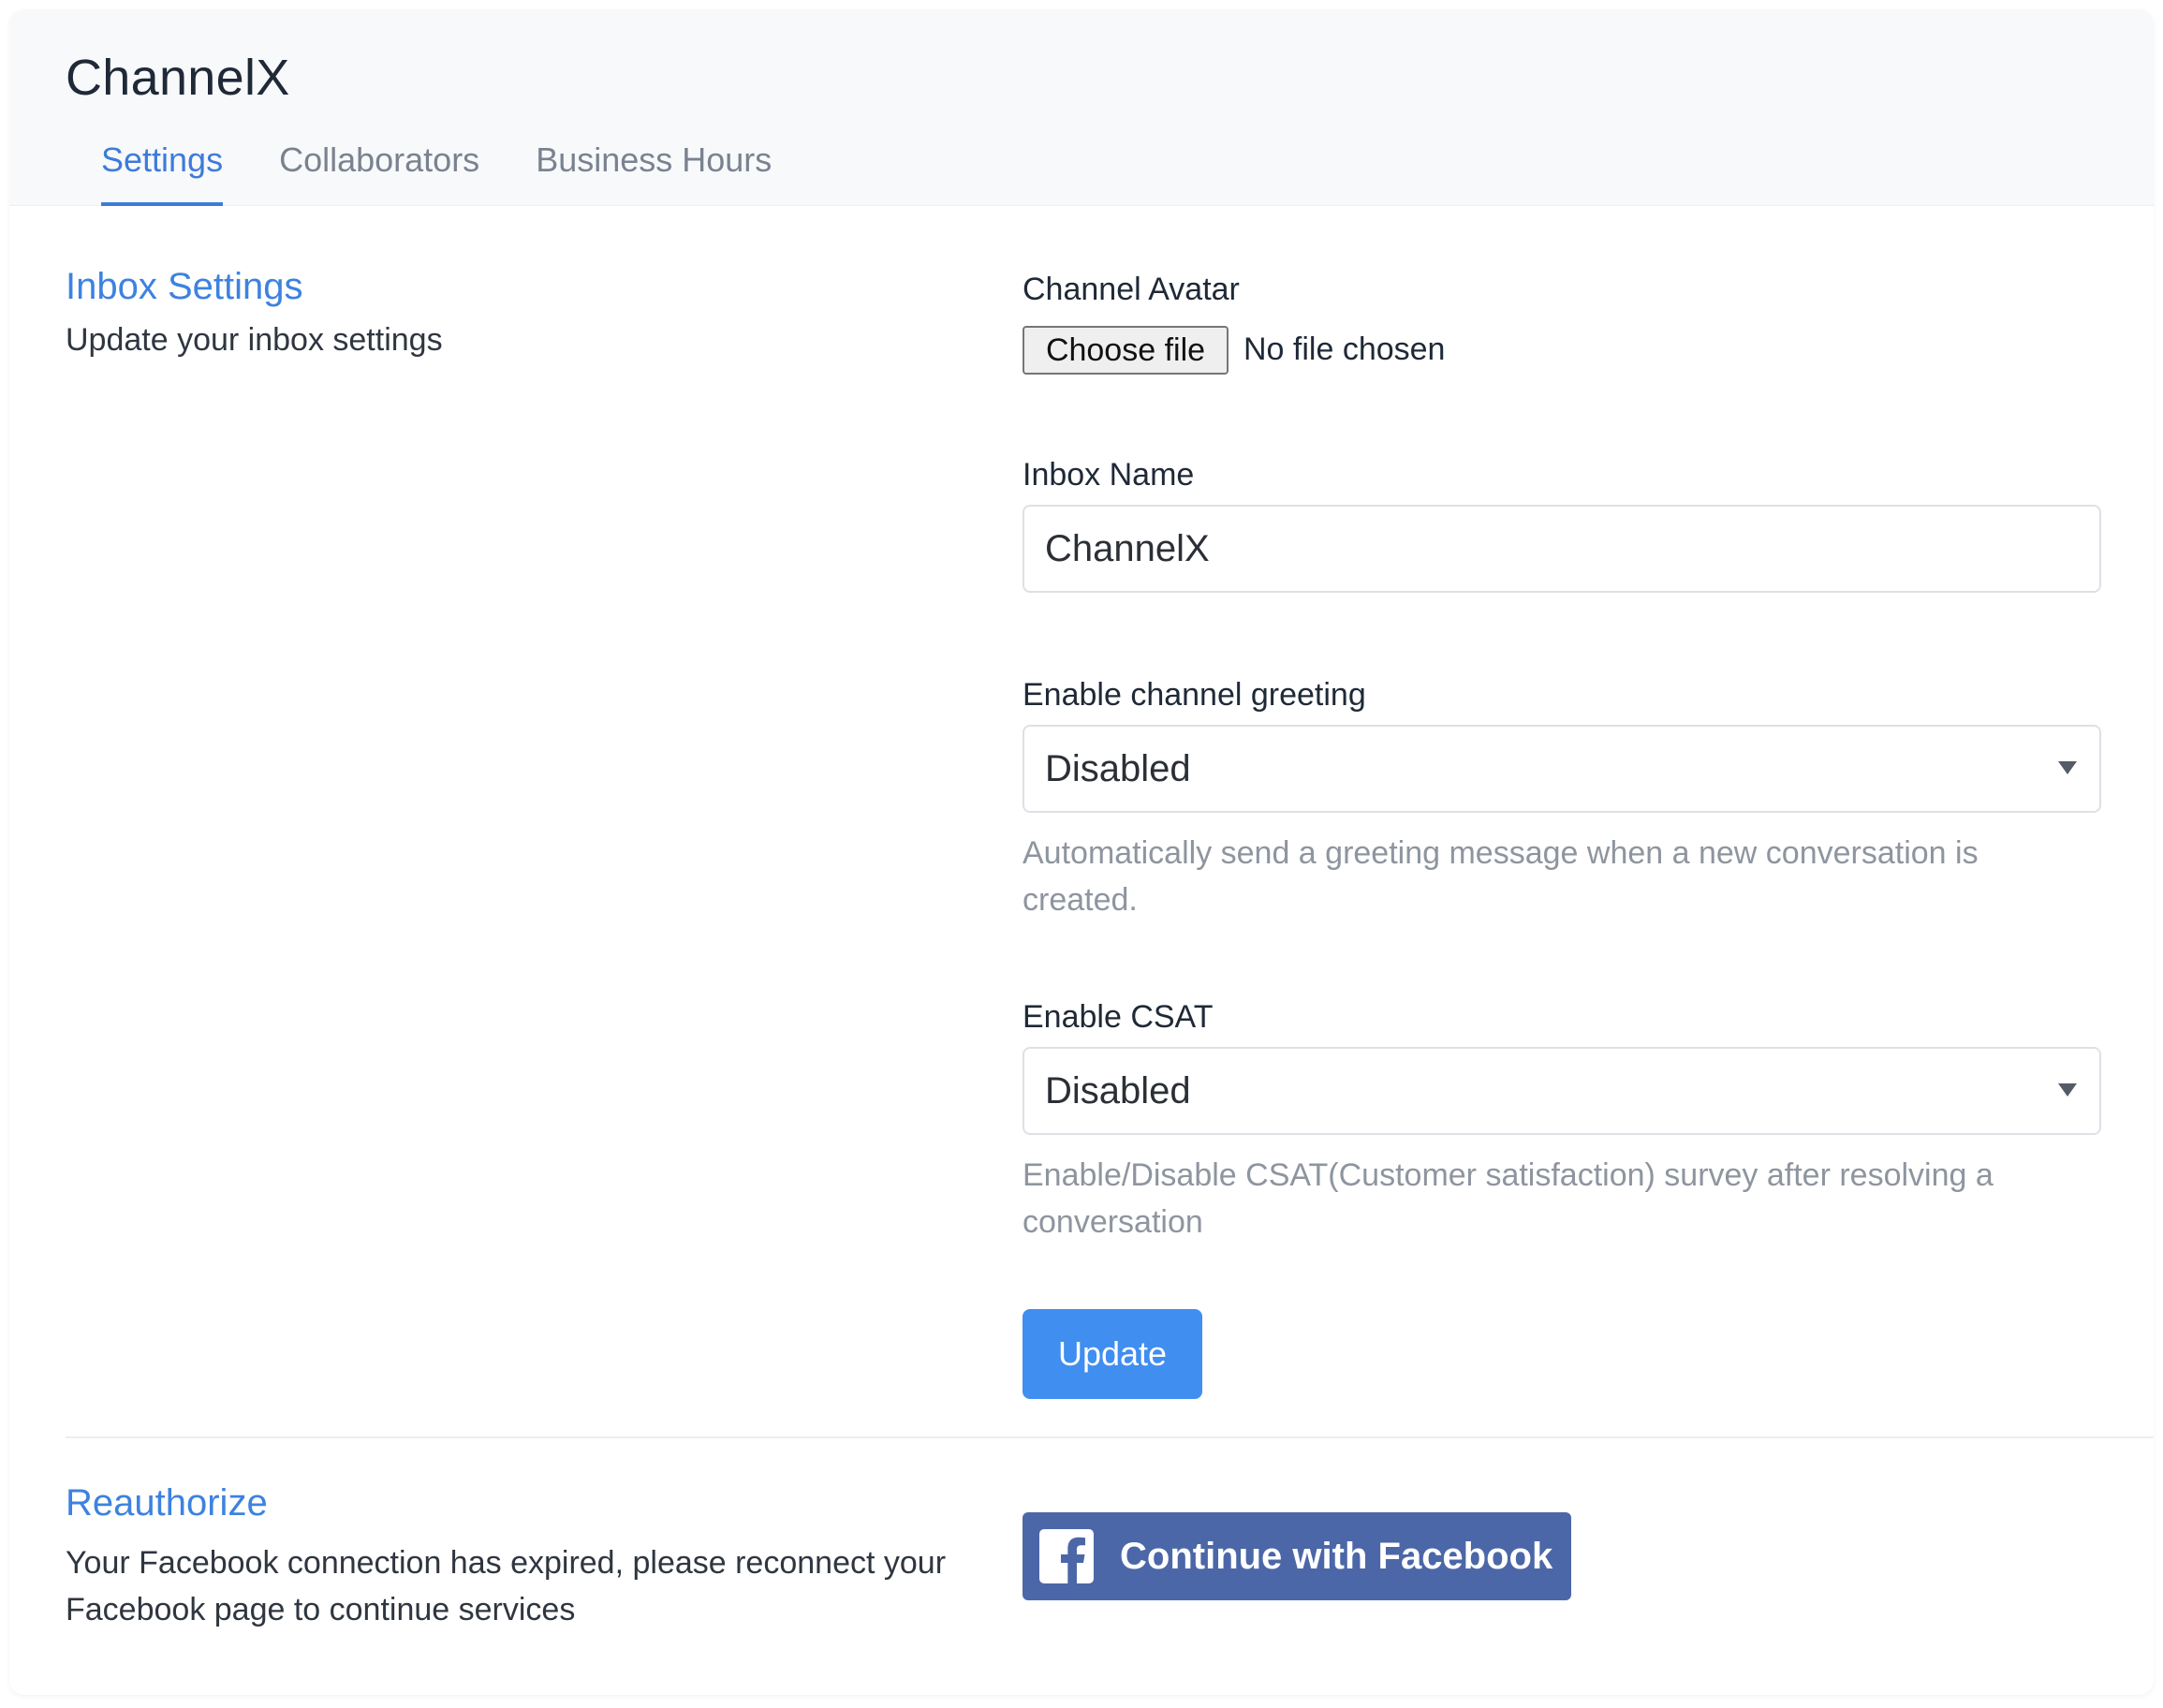 The image size is (2163, 1708). What do you see at coordinates (1194, 695) in the screenshot?
I see `channel-greeting-label: Enable channel greeting` at bounding box center [1194, 695].